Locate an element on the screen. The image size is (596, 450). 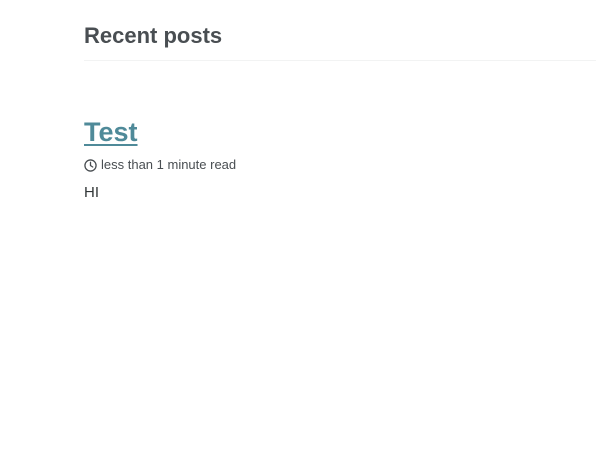
section-divider is located at coordinates (340, 60).